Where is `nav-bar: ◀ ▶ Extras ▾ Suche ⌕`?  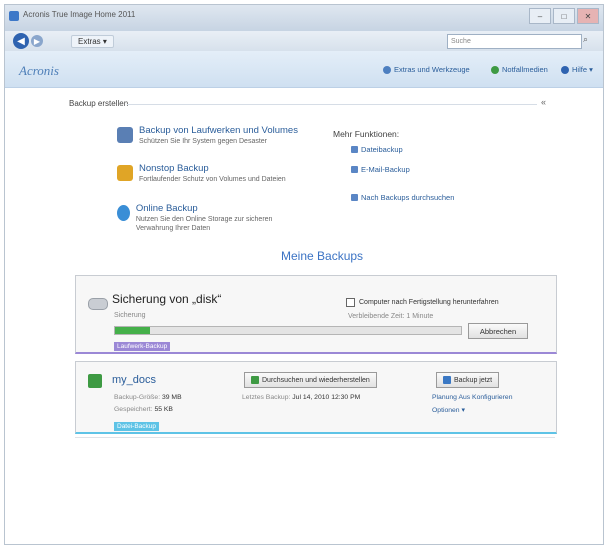
nav-bar: ◀ ▶ Extras ▾ Suche ⌕ is located at coordinates (304, 41).